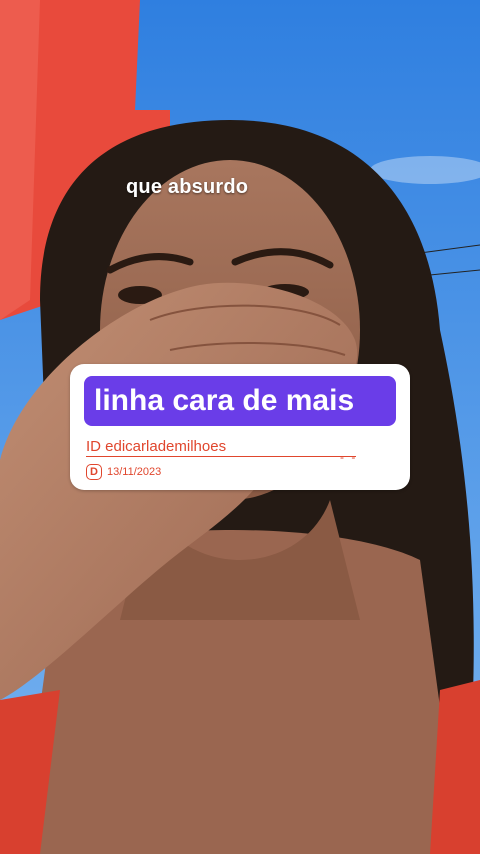  What do you see at coordinates (94, 472) in the screenshot?
I see `d-badge-icon: D` at bounding box center [94, 472].